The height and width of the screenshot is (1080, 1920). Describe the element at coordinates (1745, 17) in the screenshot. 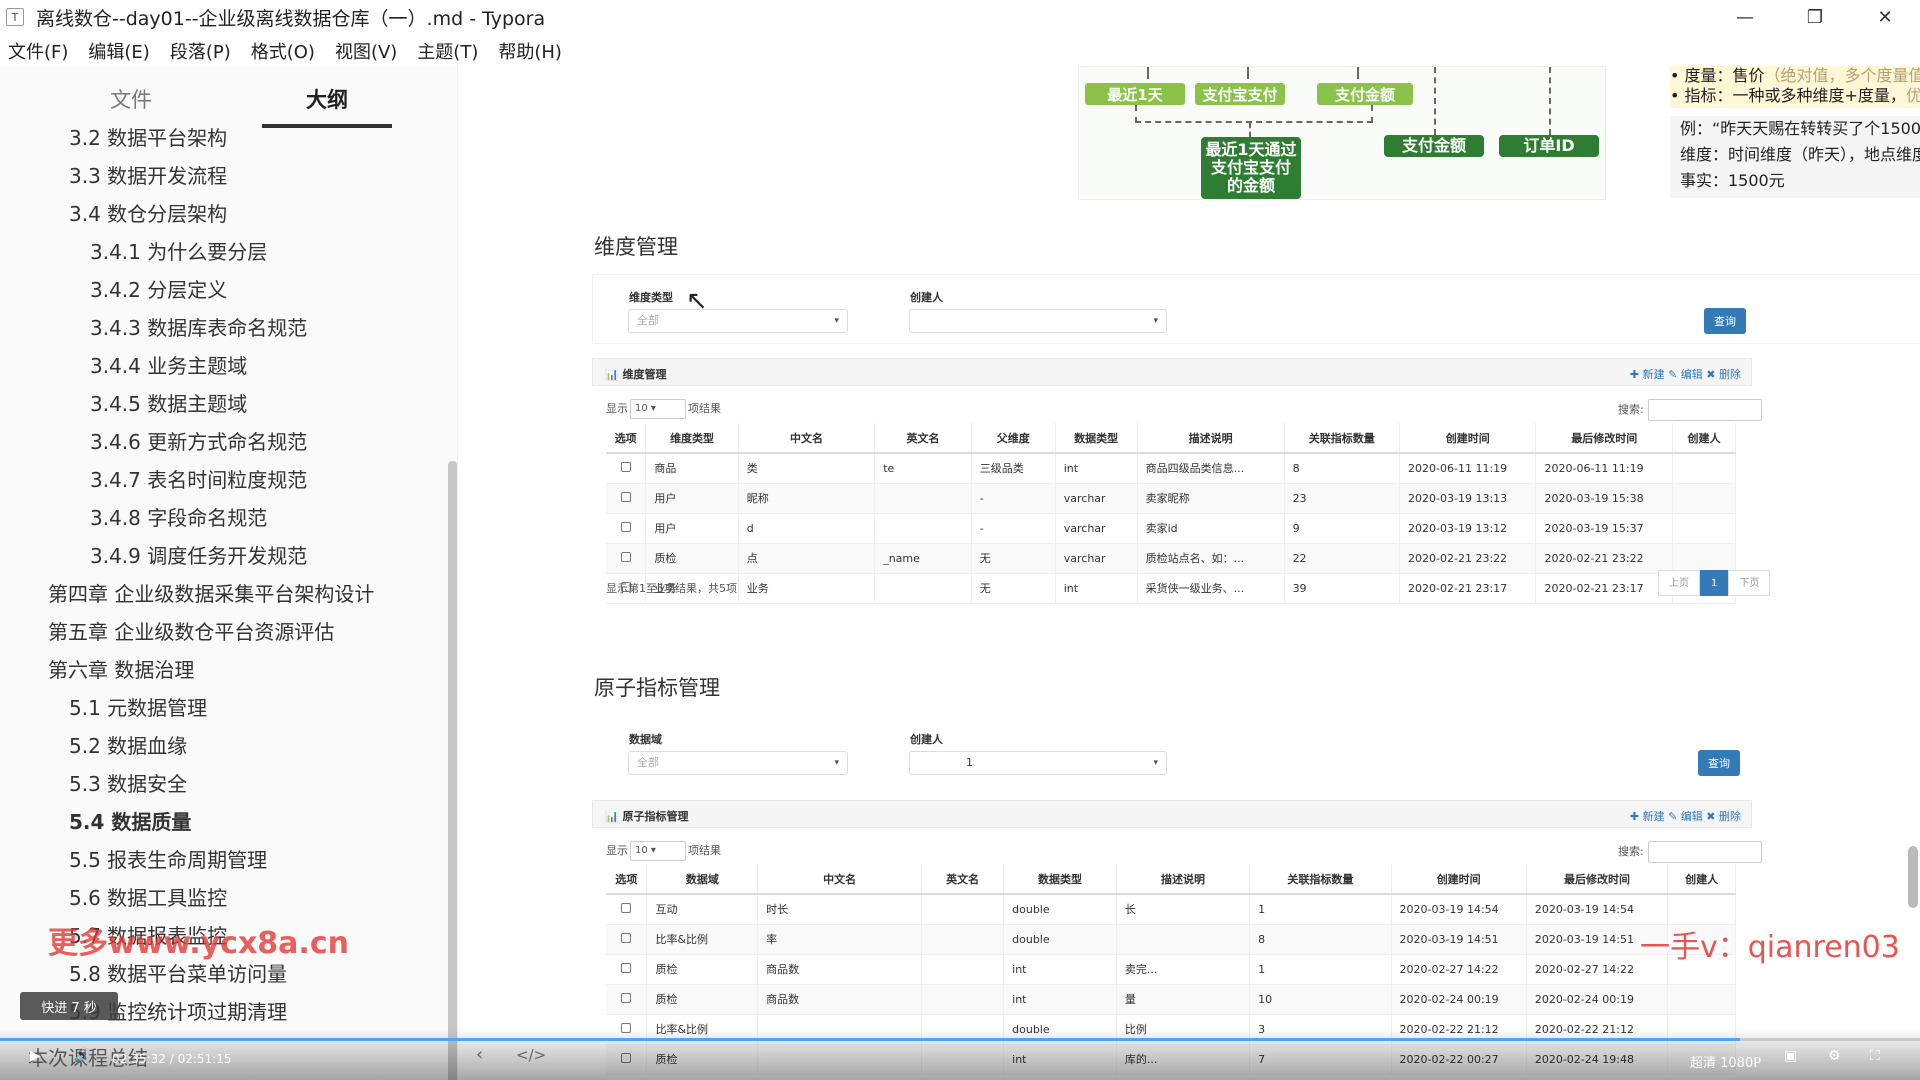

I see `minimize-icon: —` at that location.